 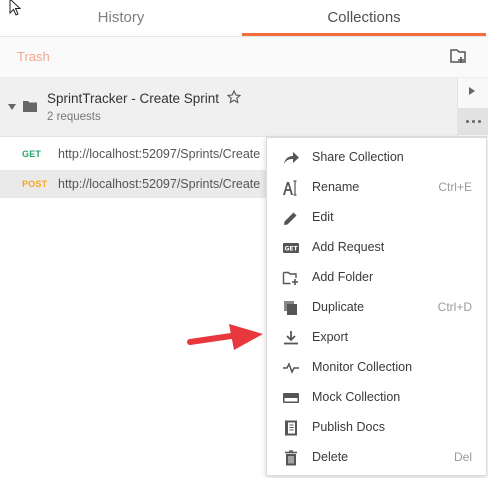 I want to click on download-icon, so click(x=291, y=338).